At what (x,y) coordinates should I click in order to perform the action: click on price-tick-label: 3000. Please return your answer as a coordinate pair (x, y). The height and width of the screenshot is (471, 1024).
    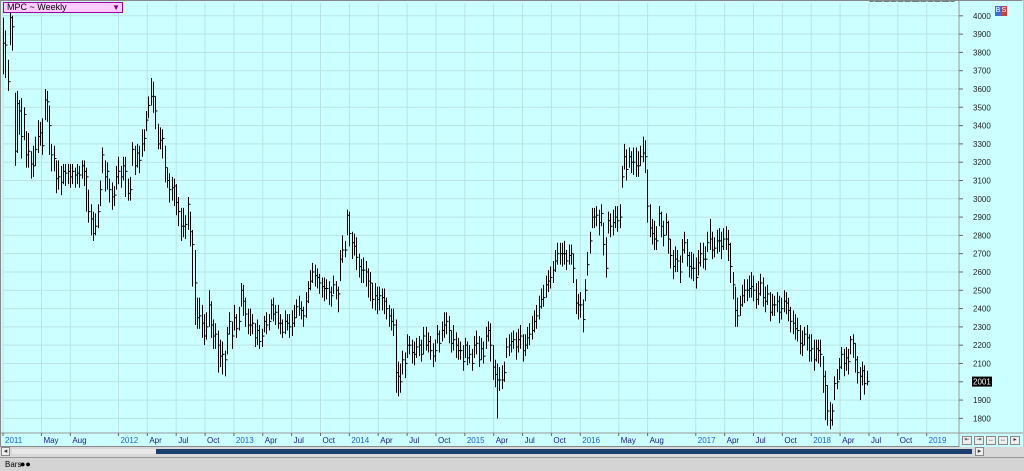
    Looking at the image, I should click on (982, 199).